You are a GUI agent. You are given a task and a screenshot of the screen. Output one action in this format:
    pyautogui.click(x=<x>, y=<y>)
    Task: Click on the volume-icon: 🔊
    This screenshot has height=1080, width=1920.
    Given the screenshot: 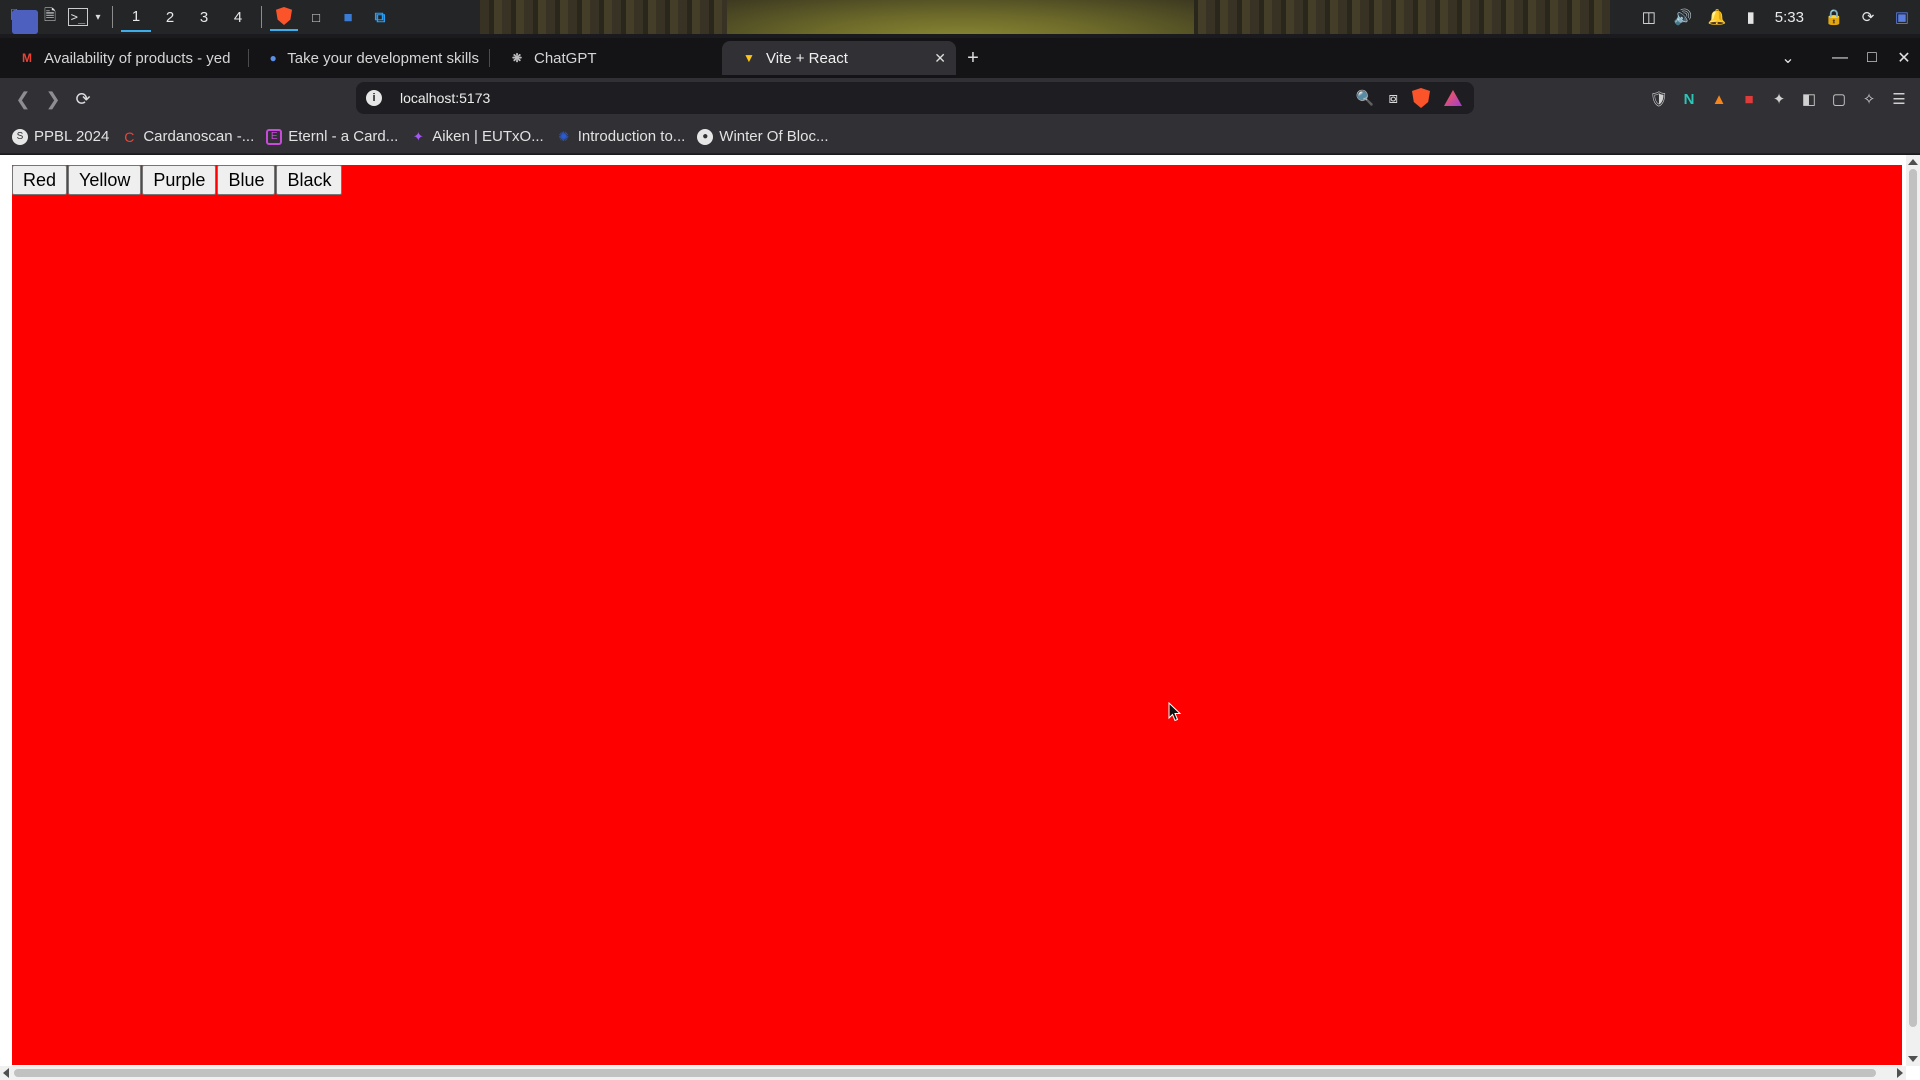 What is the action you would take?
    pyautogui.click(x=1683, y=17)
    